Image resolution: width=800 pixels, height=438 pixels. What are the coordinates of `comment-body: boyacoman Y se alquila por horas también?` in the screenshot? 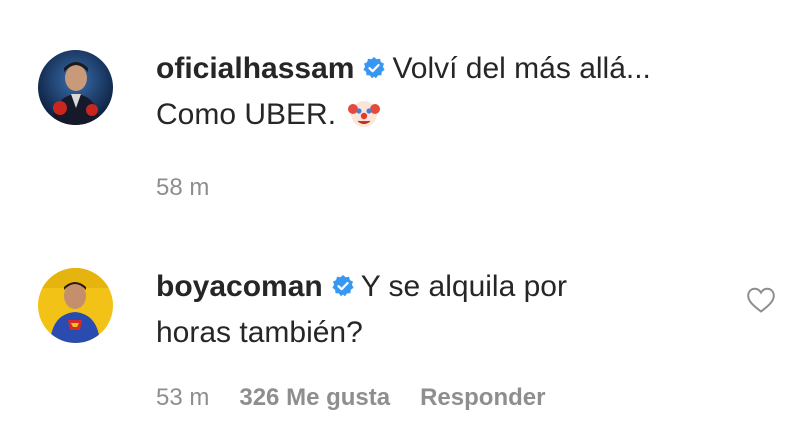 It's located at (436, 310).